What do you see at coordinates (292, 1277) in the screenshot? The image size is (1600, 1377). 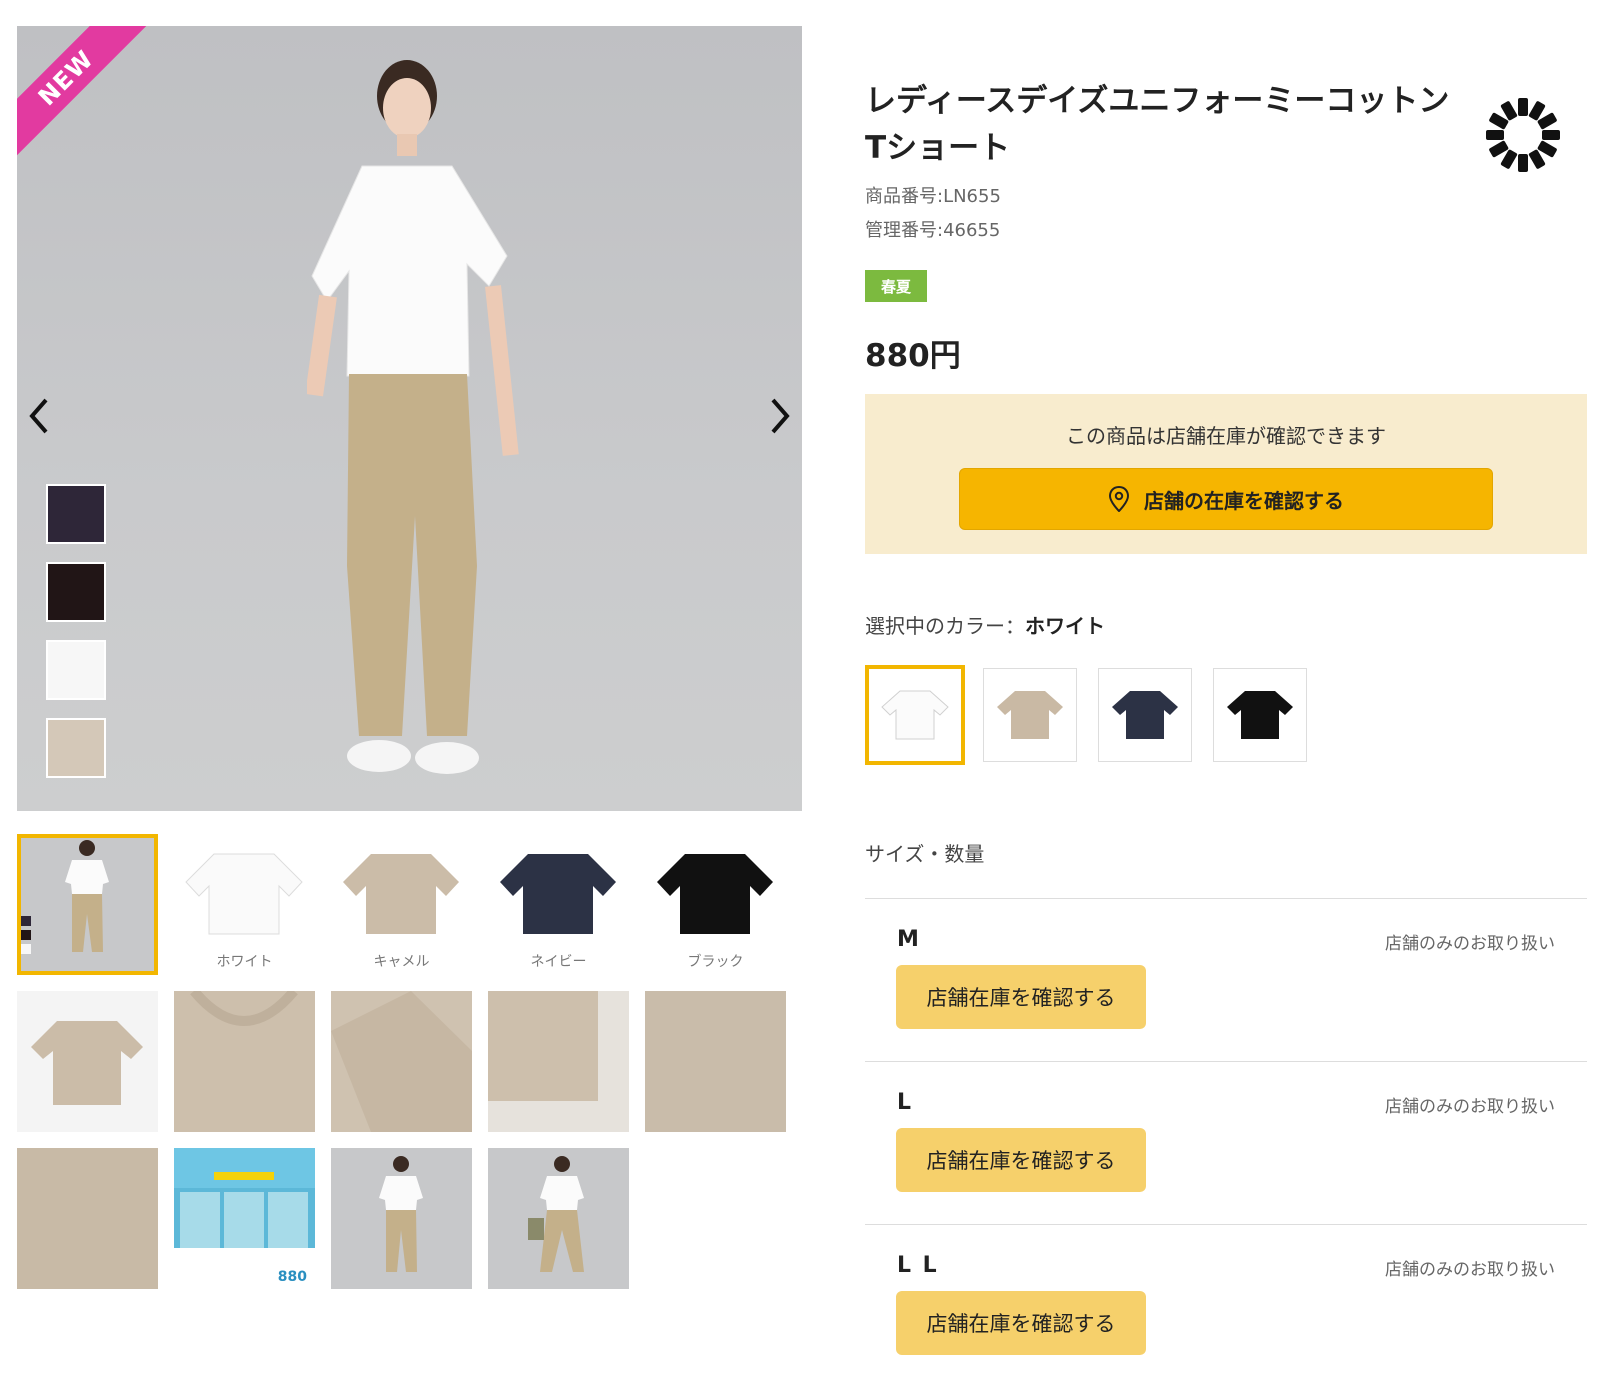 I see `promo-price: 880` at bounding box center [292, 1277].